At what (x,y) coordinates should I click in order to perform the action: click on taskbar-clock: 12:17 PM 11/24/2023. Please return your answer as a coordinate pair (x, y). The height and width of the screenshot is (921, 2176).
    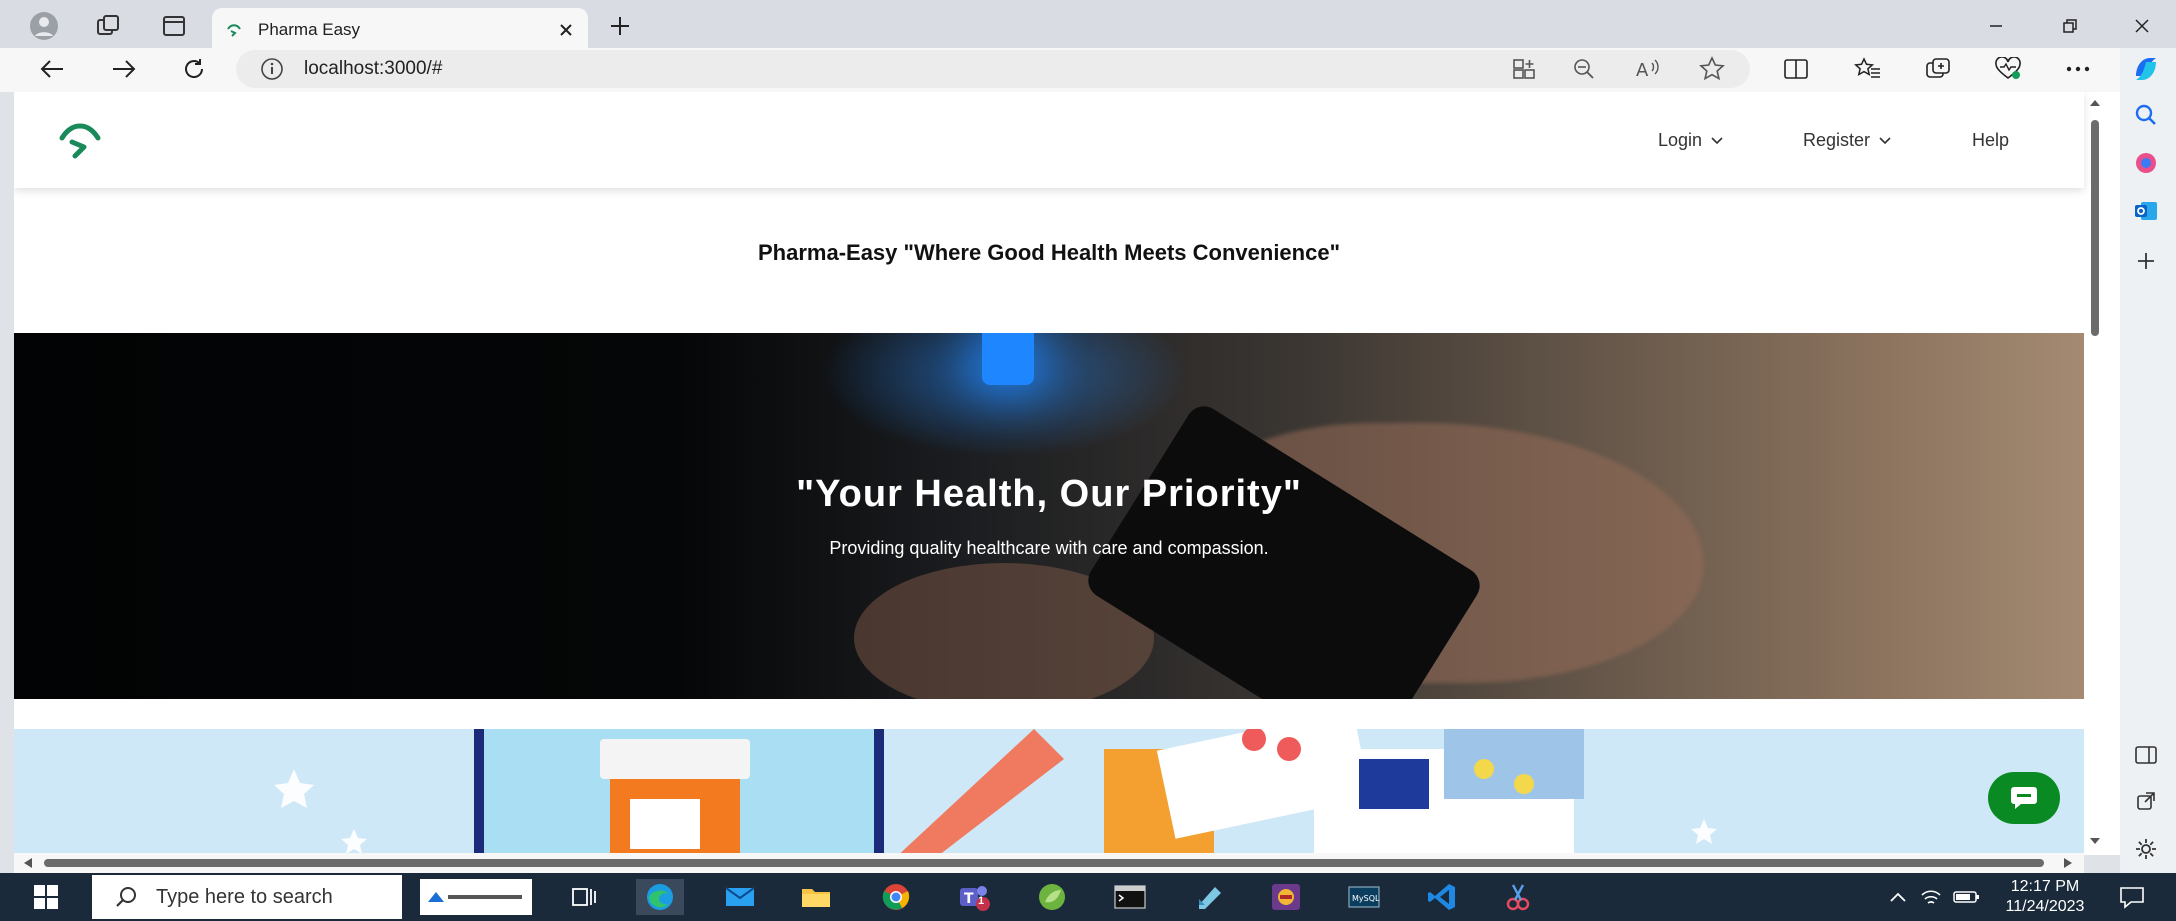
    Looking at the image, I should click on (2045, 897).